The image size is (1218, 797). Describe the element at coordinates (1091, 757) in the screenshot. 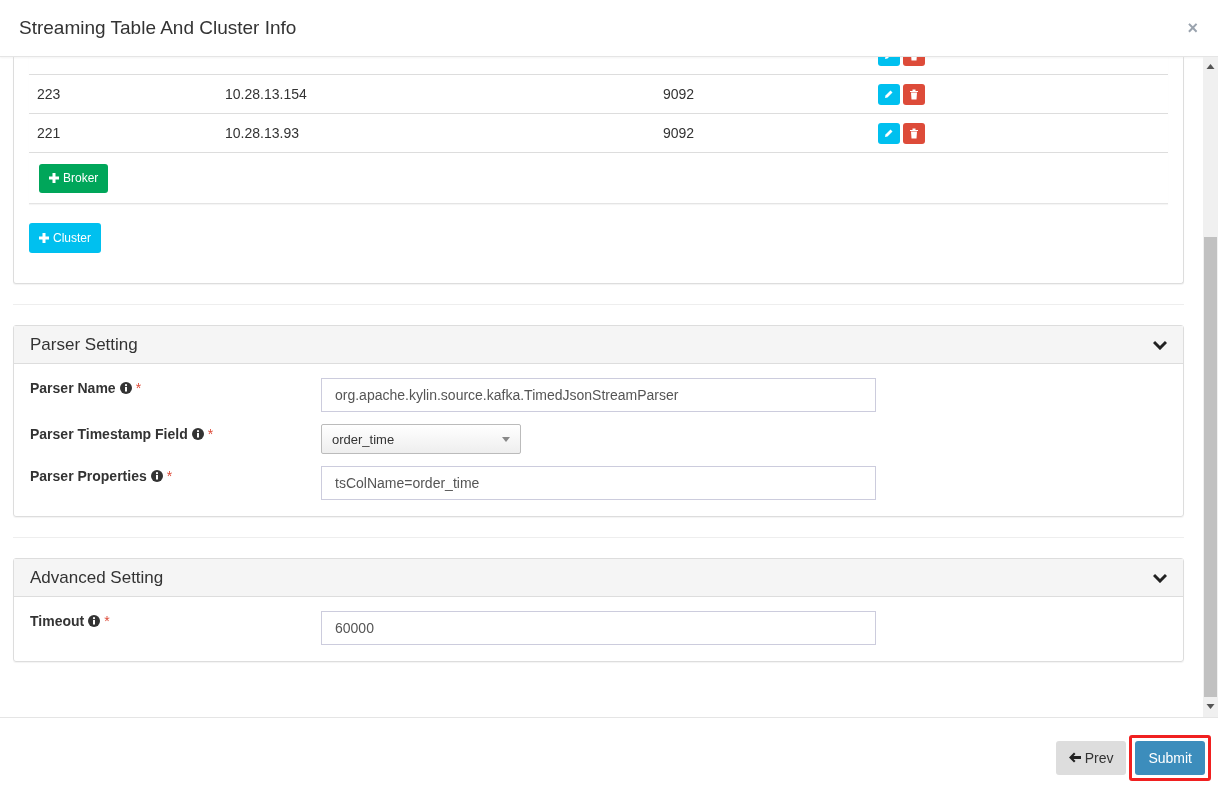

I see `prev-button: Prev` at that location.